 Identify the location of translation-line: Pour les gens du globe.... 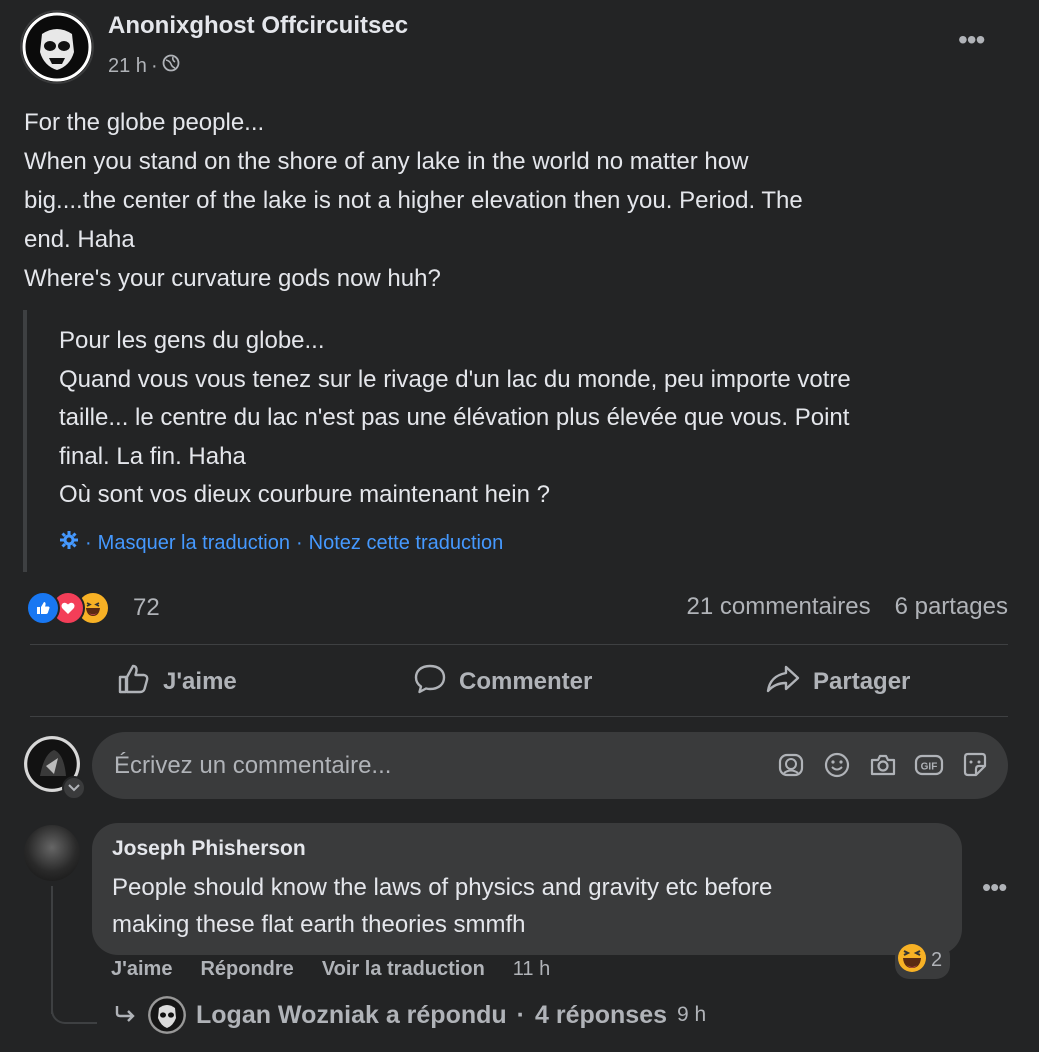
(192, 340).